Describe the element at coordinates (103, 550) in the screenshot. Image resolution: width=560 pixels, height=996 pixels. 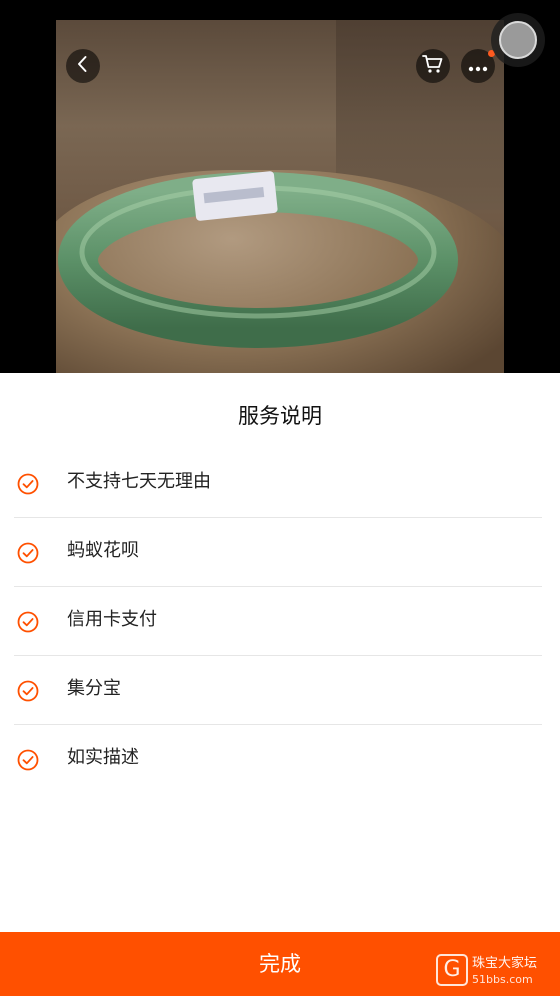
I see `service-label: 蚂蚁花呗` at that location.